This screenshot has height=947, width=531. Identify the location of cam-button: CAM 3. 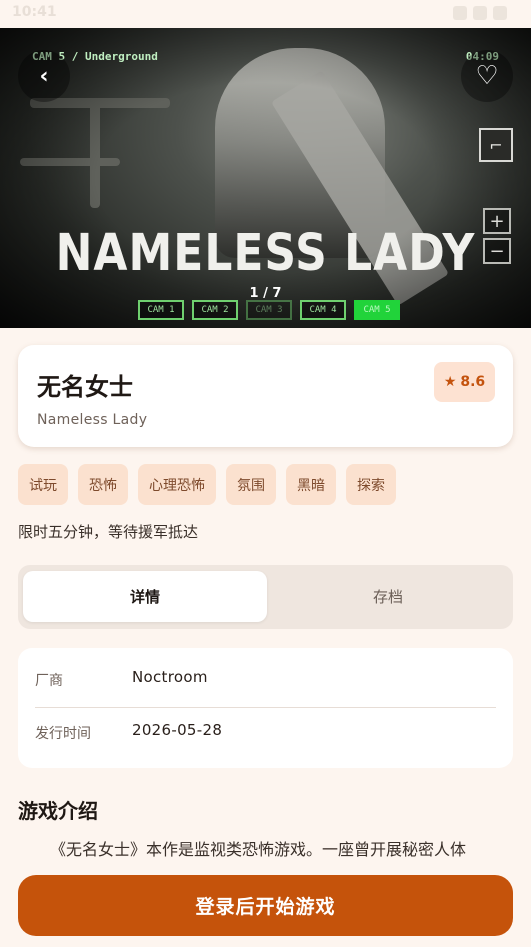
(269, 310).